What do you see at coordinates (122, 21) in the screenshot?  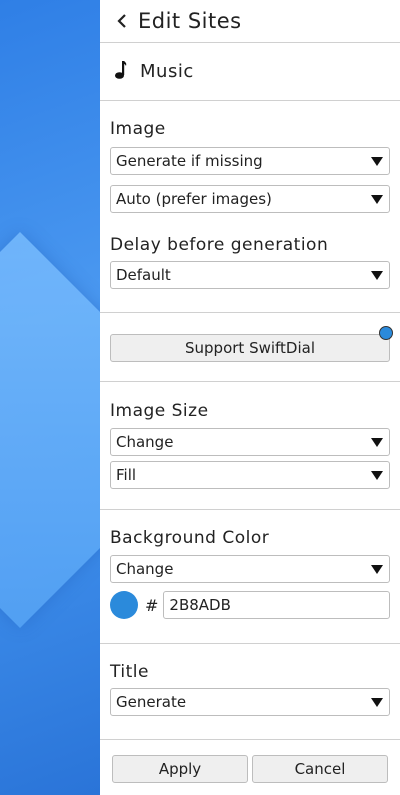 I see `chevron-left-icon` at bounding box center [122, 21].